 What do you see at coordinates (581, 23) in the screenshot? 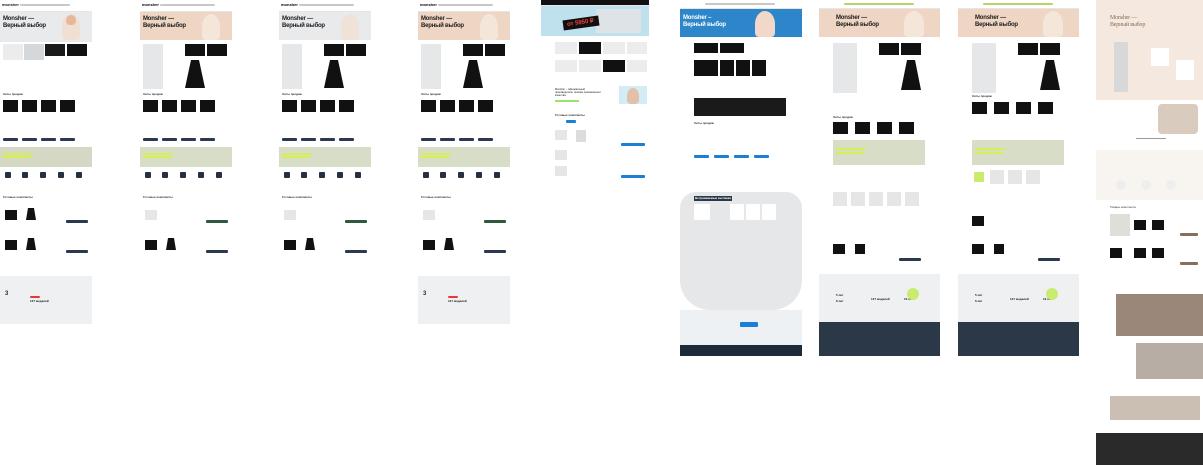
I see `price-badge: от 5950 ₽` at bounding box center [581, 23].